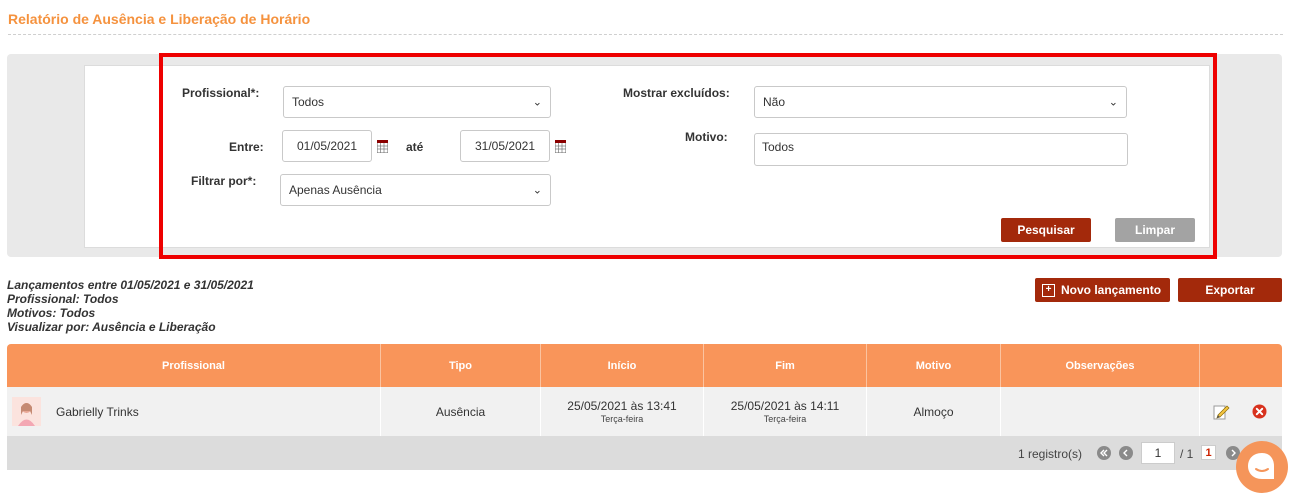  I want to click on records-count: 1 registro(s), so click(1050, 454).